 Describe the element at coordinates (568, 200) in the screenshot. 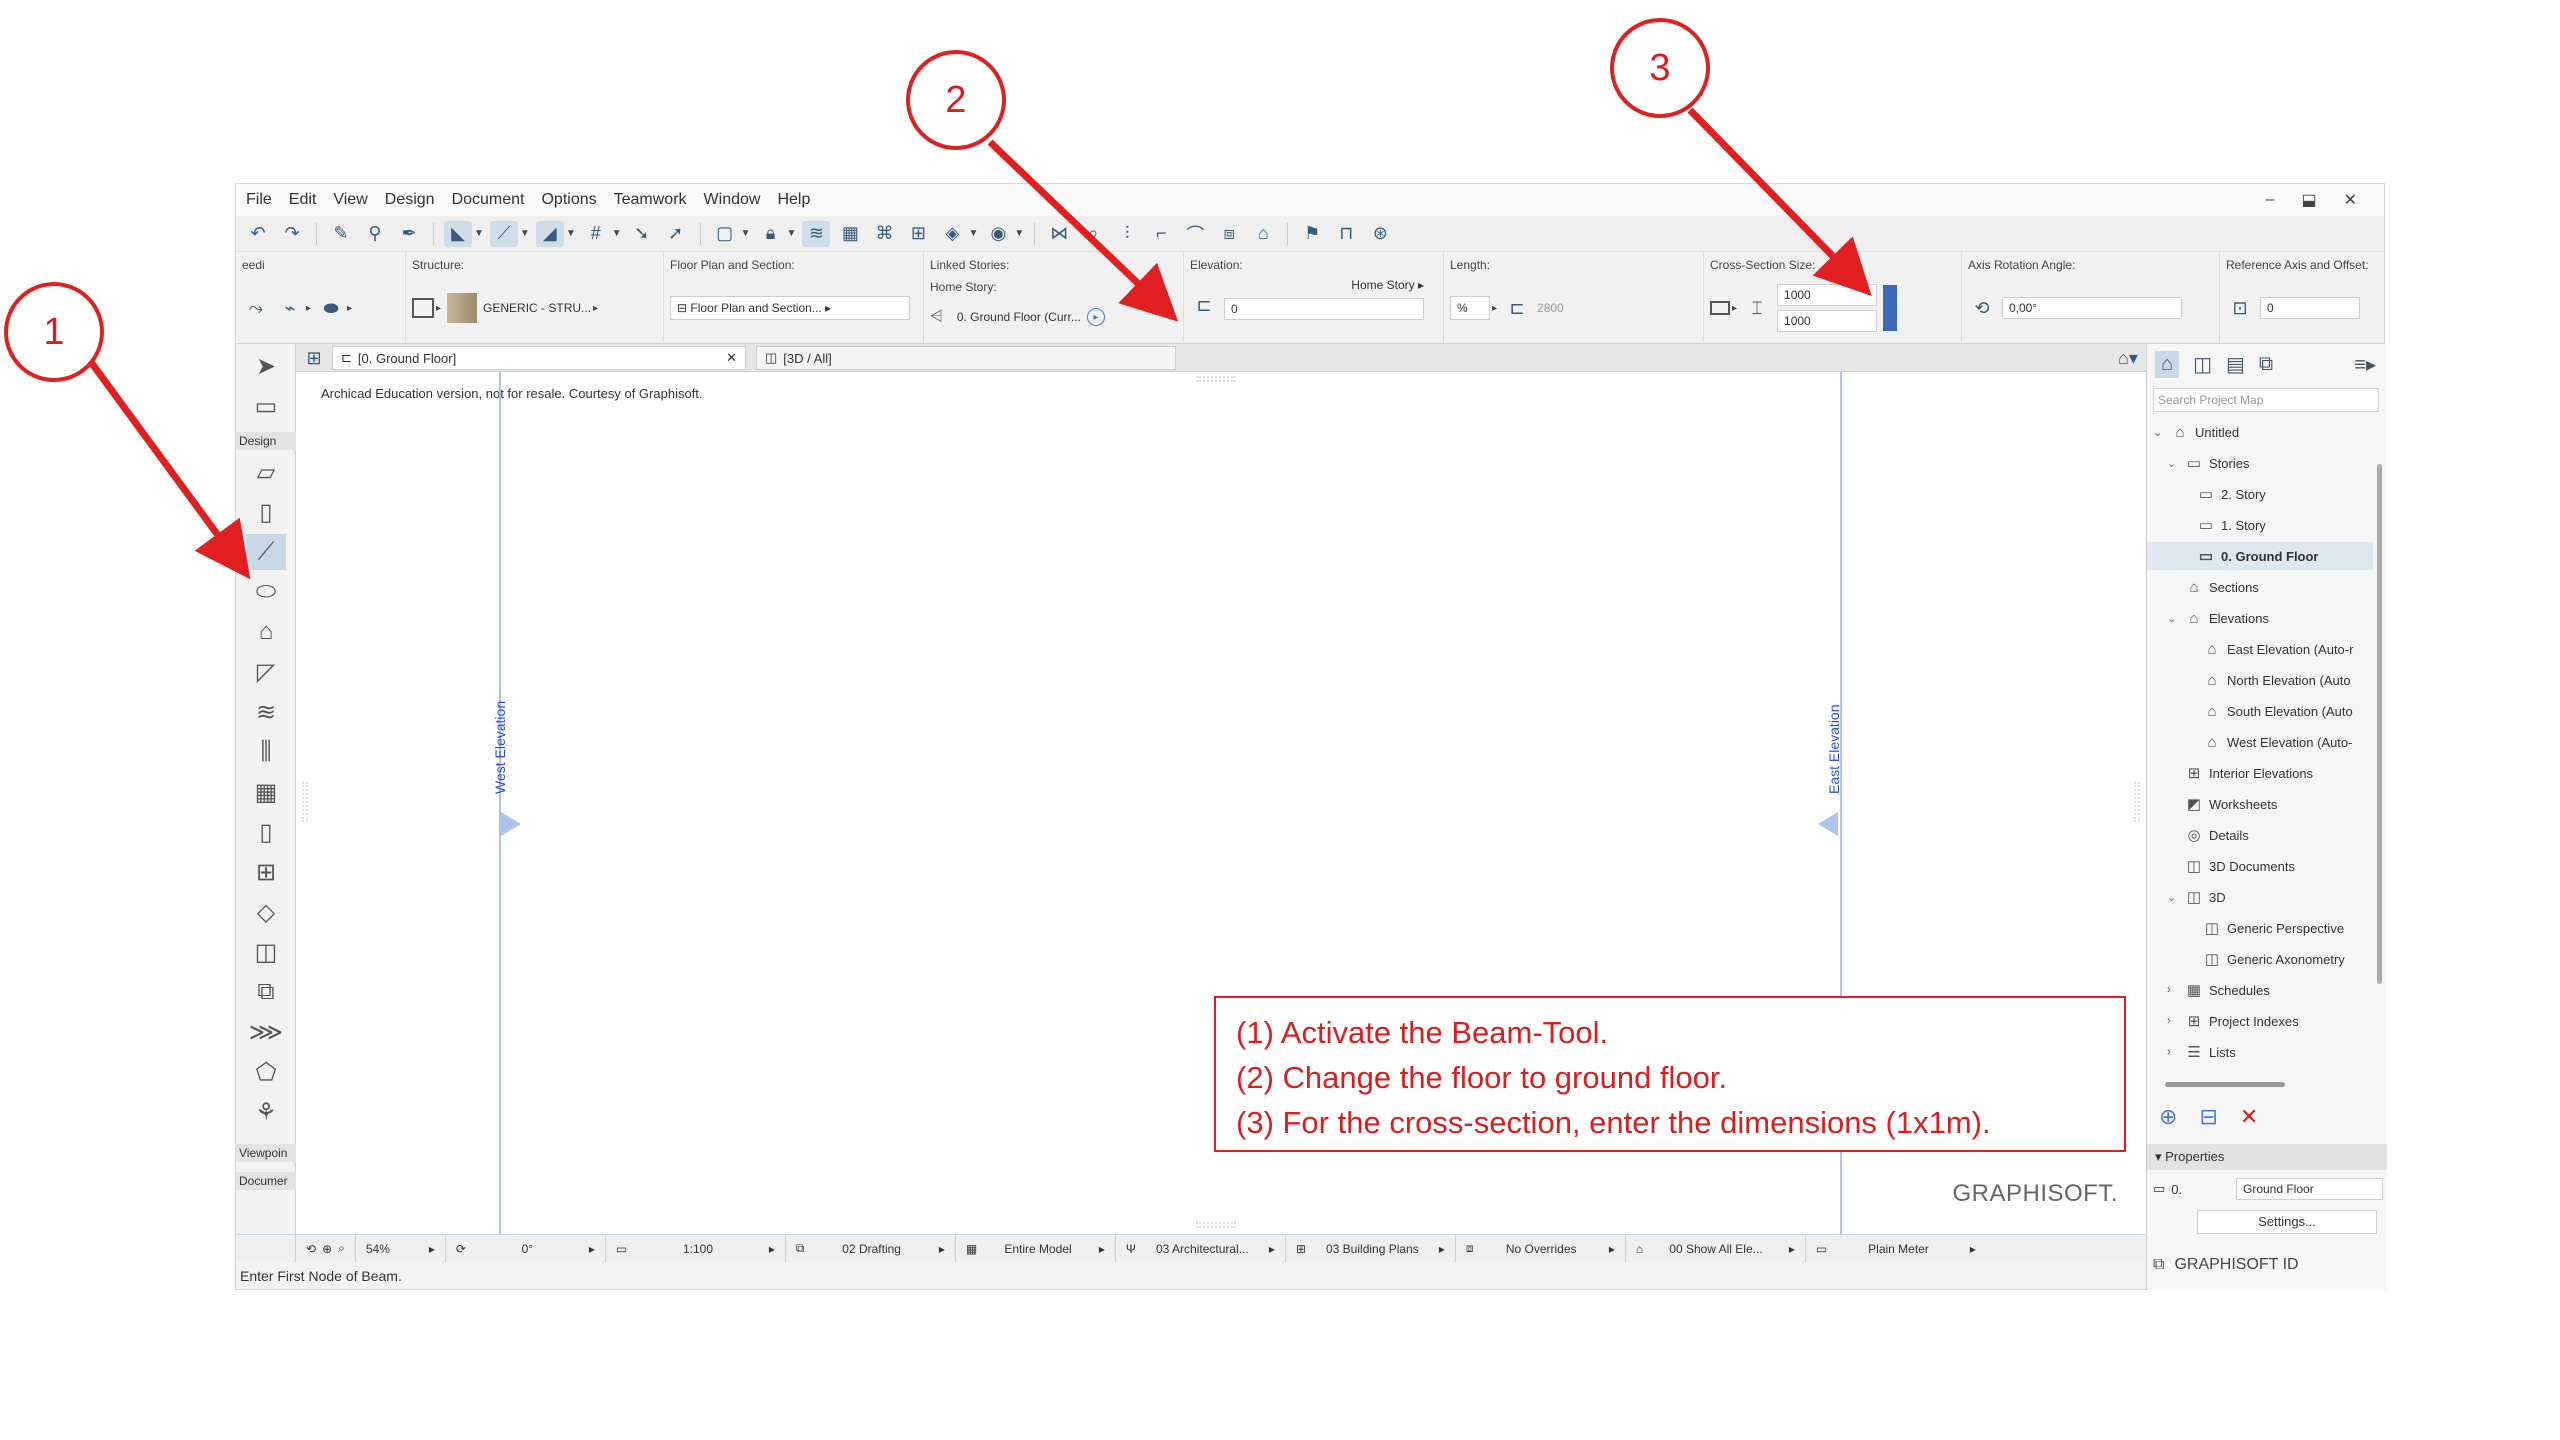

I see `menu-options: Options` at that location.